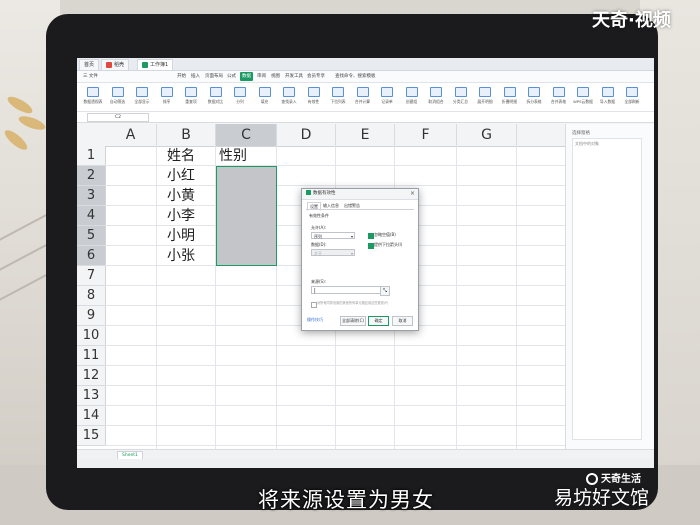 This screenshot has height=525, width=700. Describe the element at coordinates (240, 97) in the screenshot. I see `ribbon-button: 分列` at that location.